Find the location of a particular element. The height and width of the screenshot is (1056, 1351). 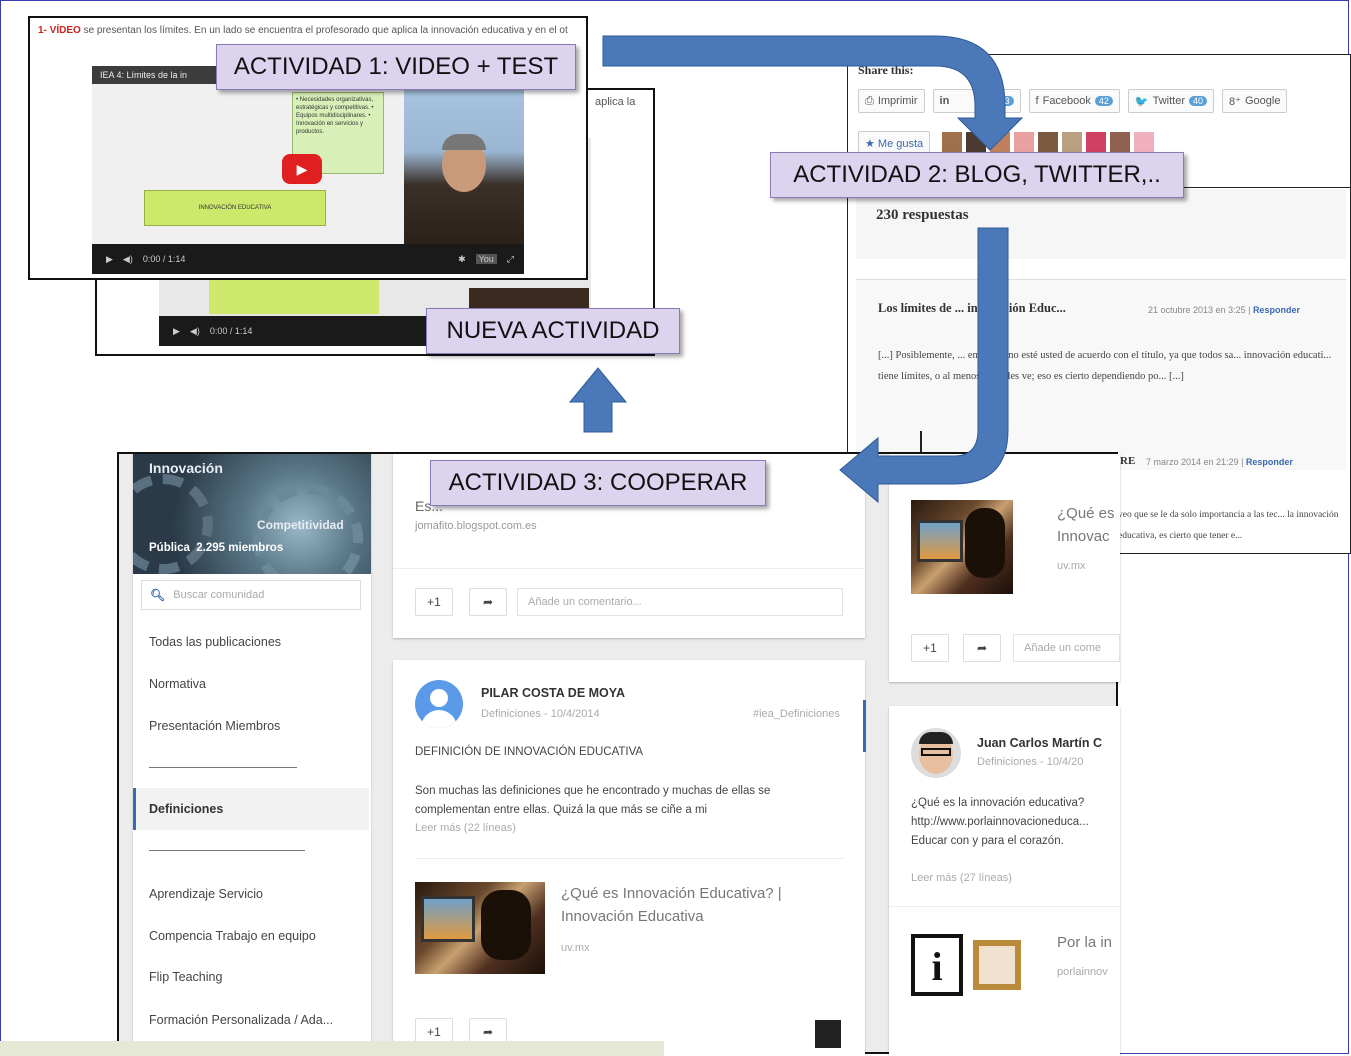

arrow-to-activity2 is located at coordinates (813, 93).